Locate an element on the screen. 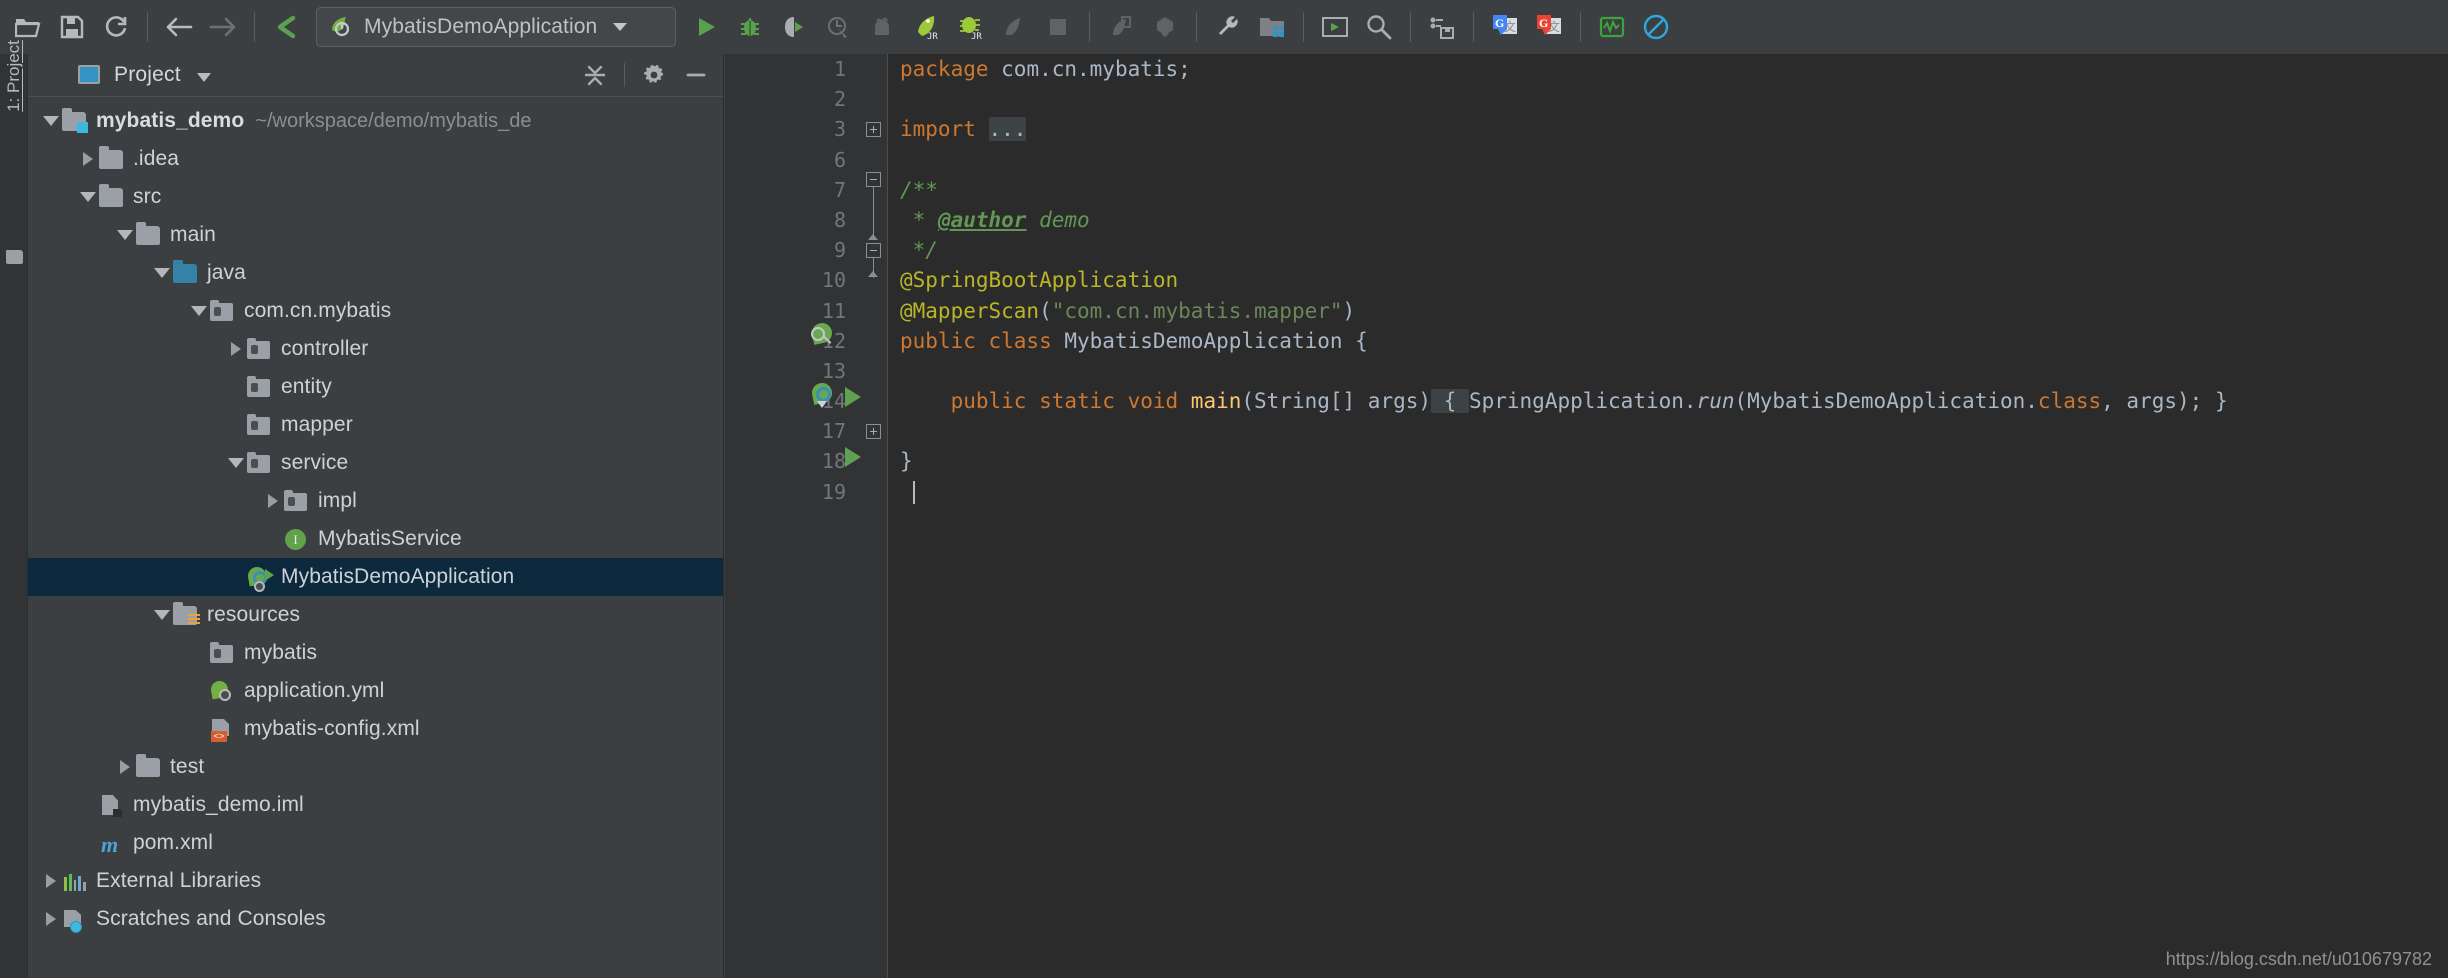 Image resolution: width=2448 pixels, height=978 pixels. run-gutter-icon-main is located at coordinates (853, 457).